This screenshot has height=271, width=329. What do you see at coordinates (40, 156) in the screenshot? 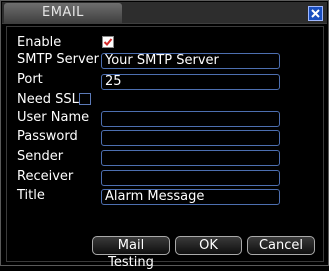
I see `sender-label: Sender` at bounding box center [40, 156].